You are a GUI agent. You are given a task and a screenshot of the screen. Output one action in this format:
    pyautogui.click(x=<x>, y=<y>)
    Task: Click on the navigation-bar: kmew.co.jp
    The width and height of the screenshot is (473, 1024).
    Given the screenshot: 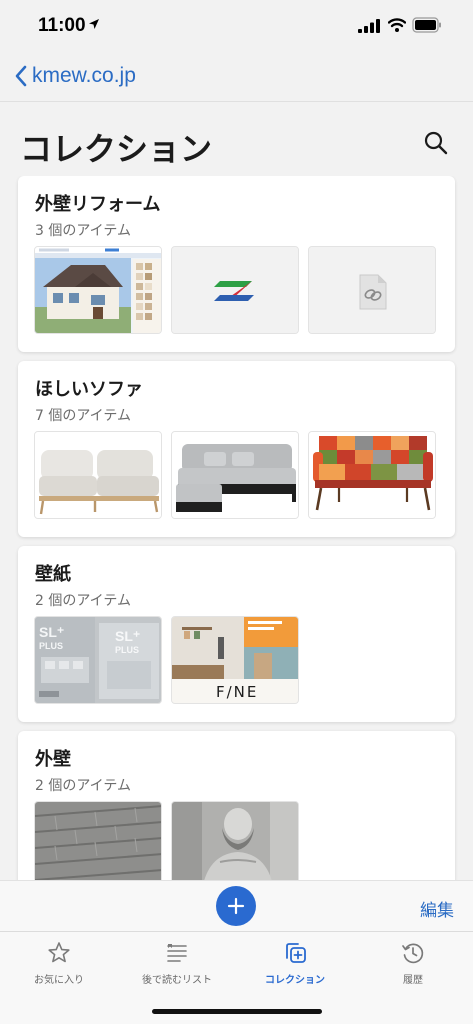 What is the action you would take?
    pyautogui.click(x=236, y=77)
    